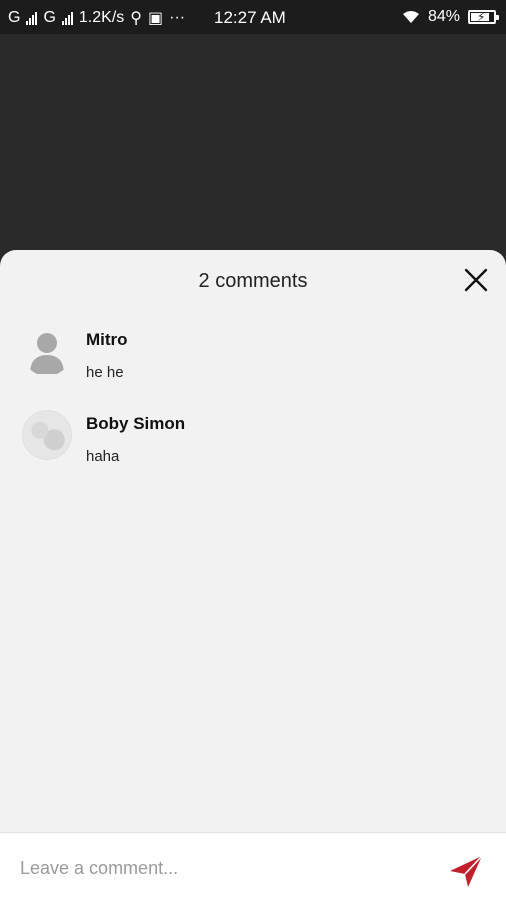  What do you see at coordinates (220, 868) in the screenshot?
I see `comment-input` at bounding box center [220, 868].